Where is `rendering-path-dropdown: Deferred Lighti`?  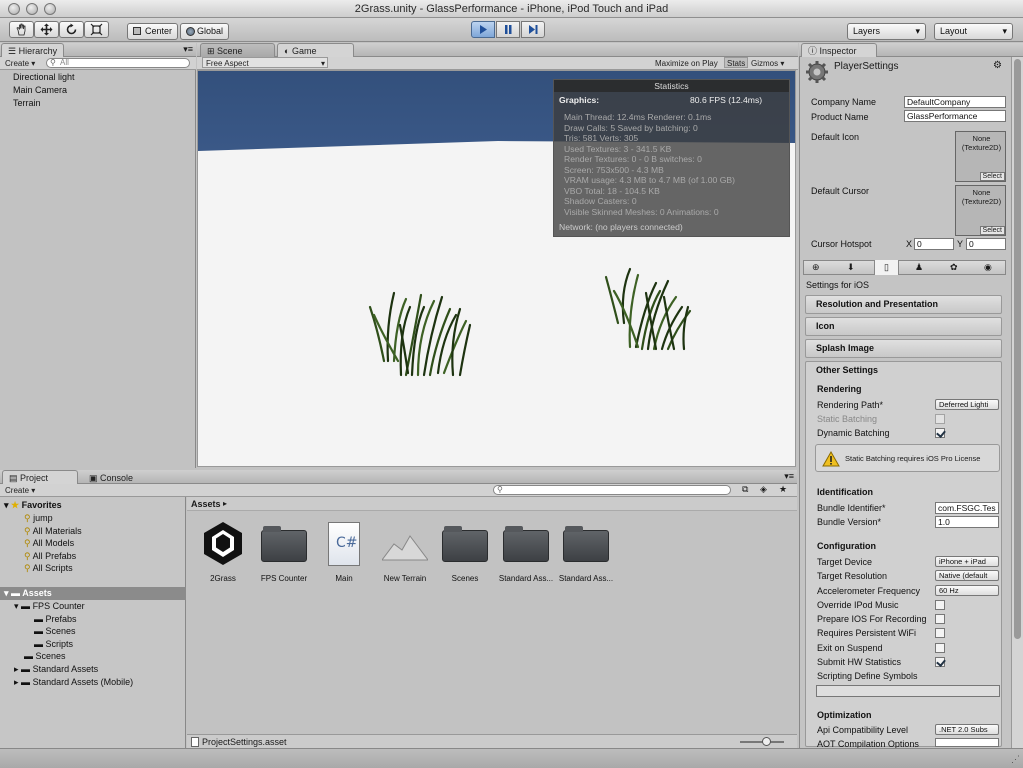
rendering-path-dropdown: Deferred Lighti is located at coordinates (967, 404).